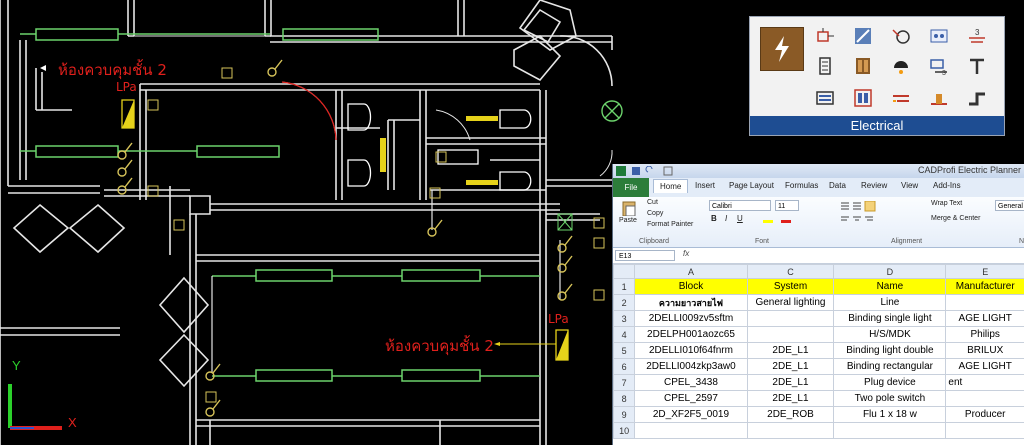 The image size is (1024, 445). What do you see at coordinates (691, 334) in the screenshot?
I see `table-cell: 2DELPH001aozc65` at bounding box center [691, 334].